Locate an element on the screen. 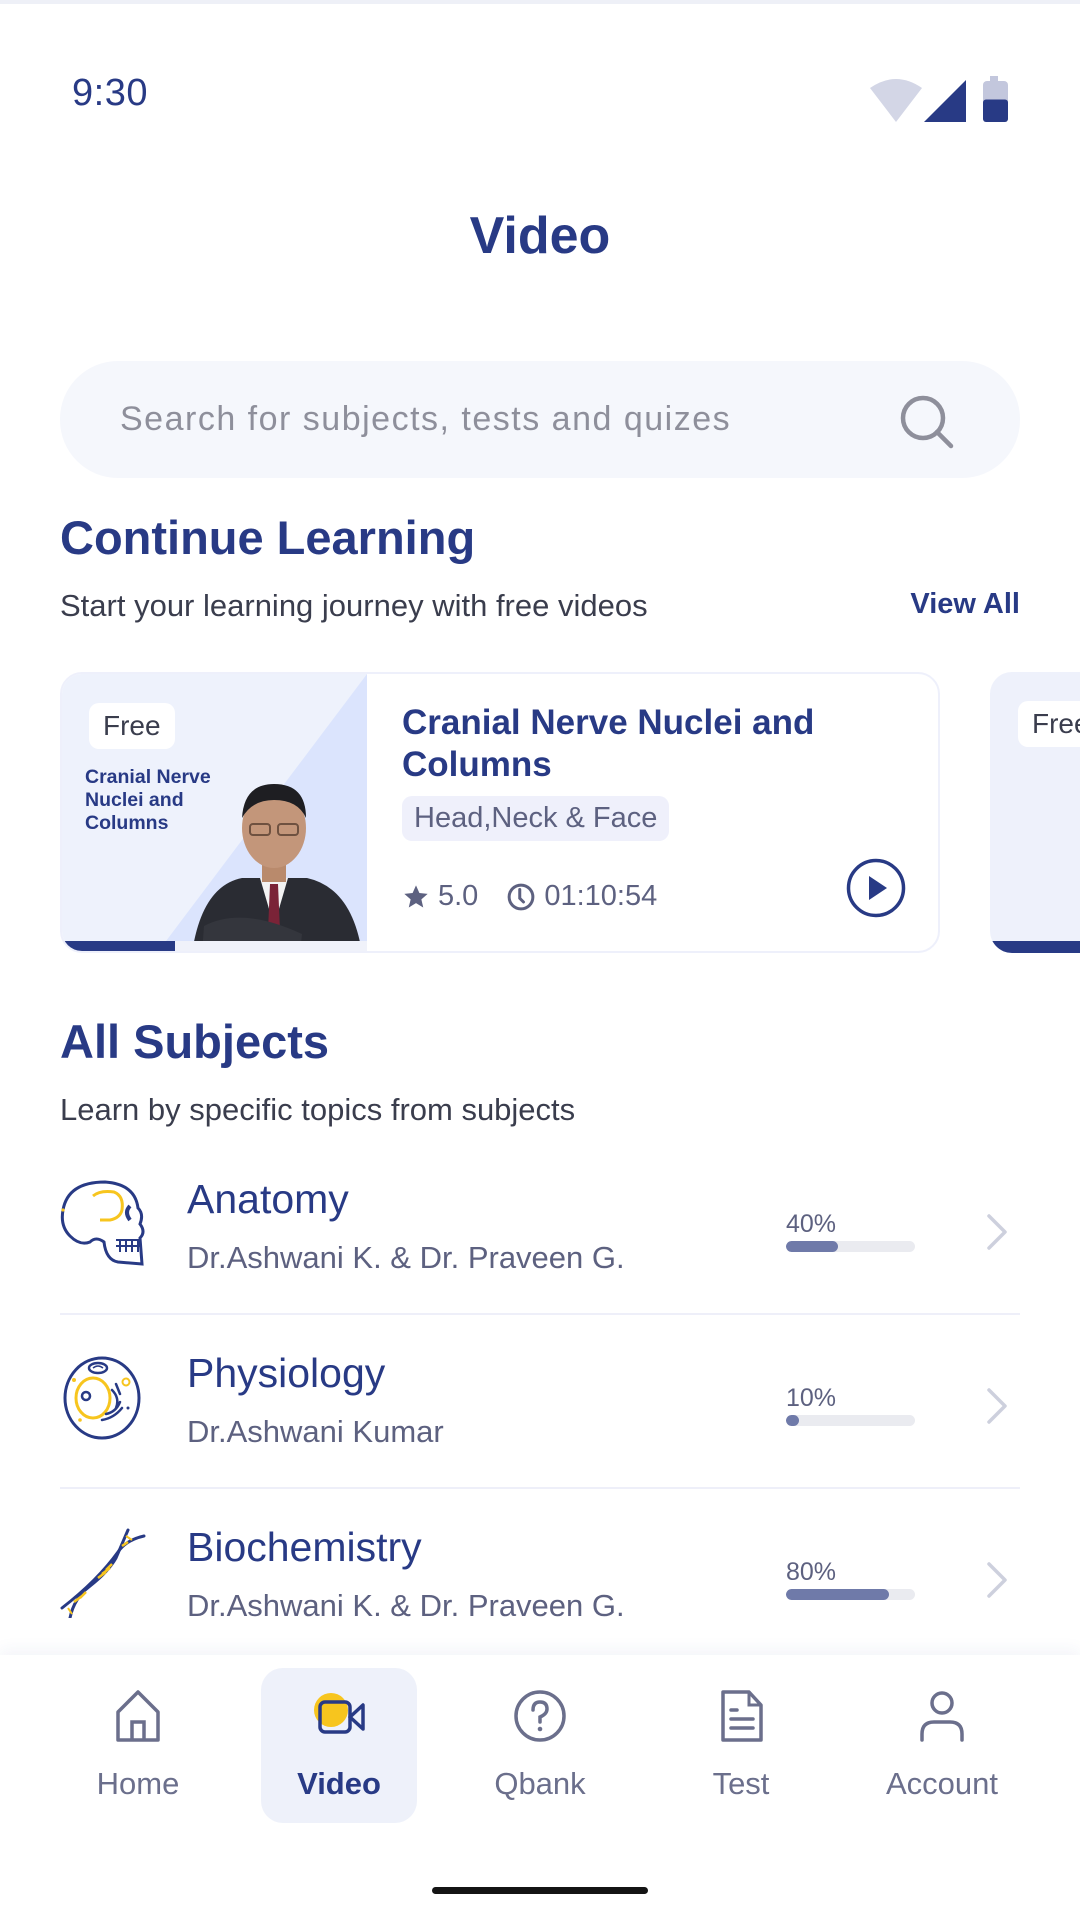 This screenshot has width=1080, height=1920. video-topic-tag: Head,Neck & Face is located at coordinates (536, 818).